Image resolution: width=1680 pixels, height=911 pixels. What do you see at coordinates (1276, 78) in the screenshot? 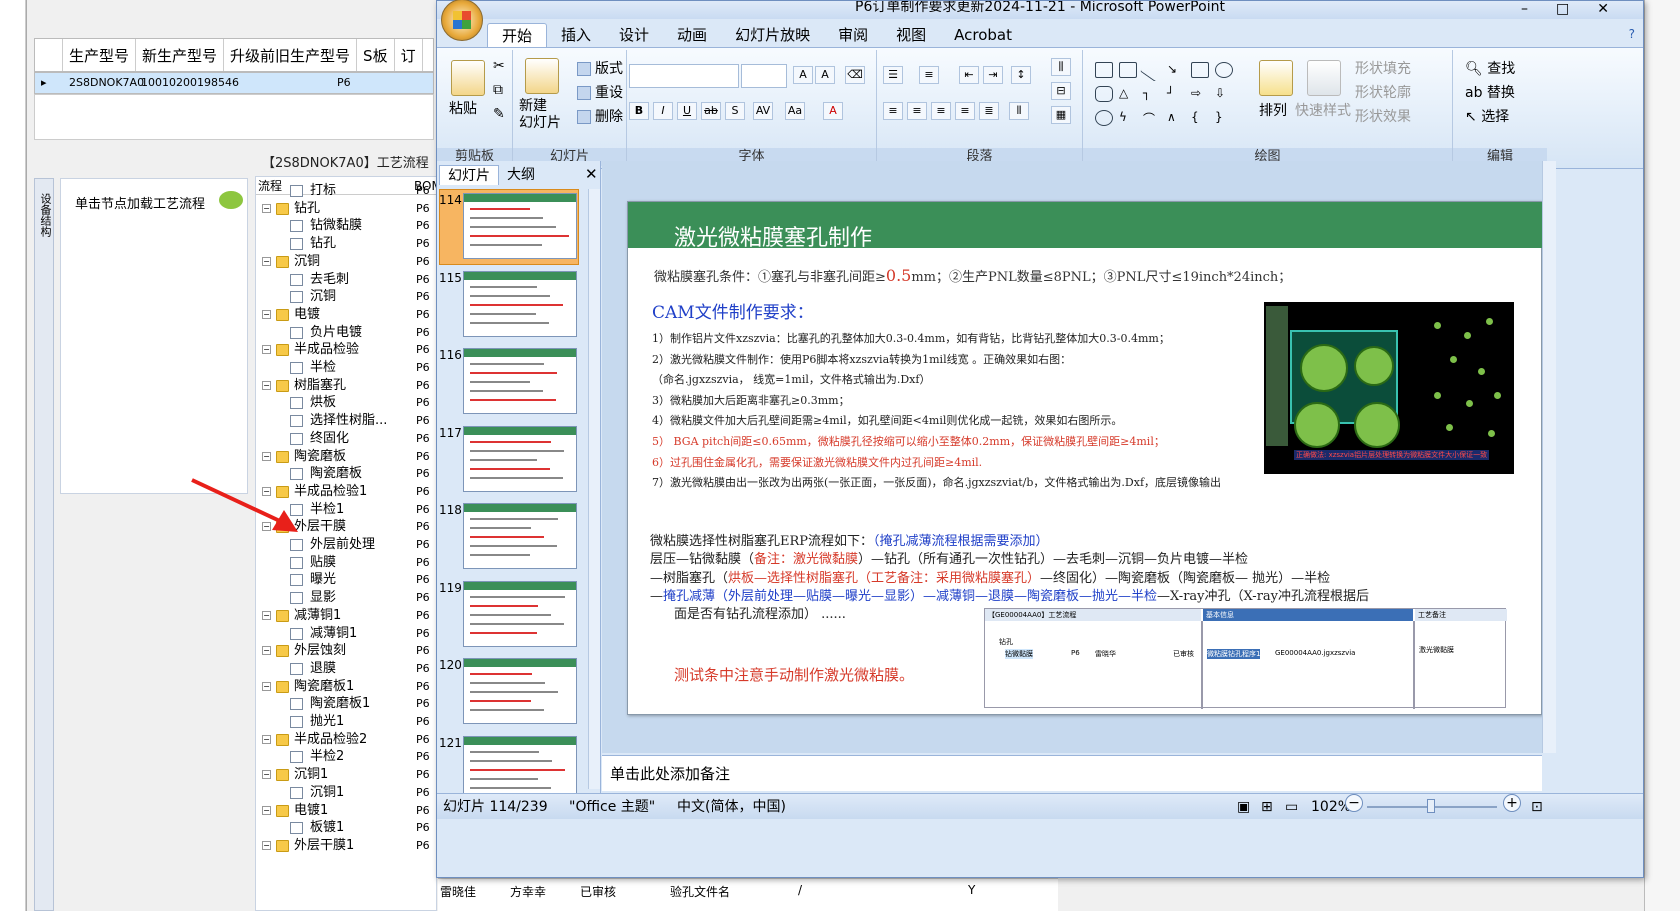
I see `arrange-icon` at bounding box center [1276, 78].